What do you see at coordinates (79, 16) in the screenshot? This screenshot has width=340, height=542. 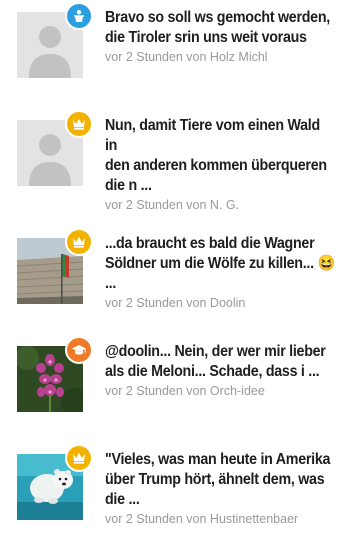 I see `presenter-badge-icon` at bounding box center [79, 16].